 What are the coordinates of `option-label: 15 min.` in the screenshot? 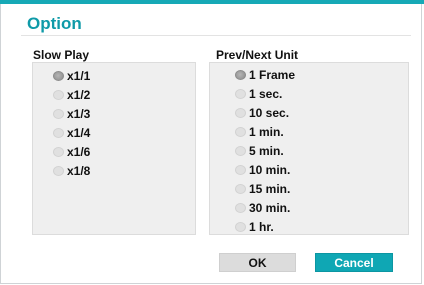 It's located at (270, 189).